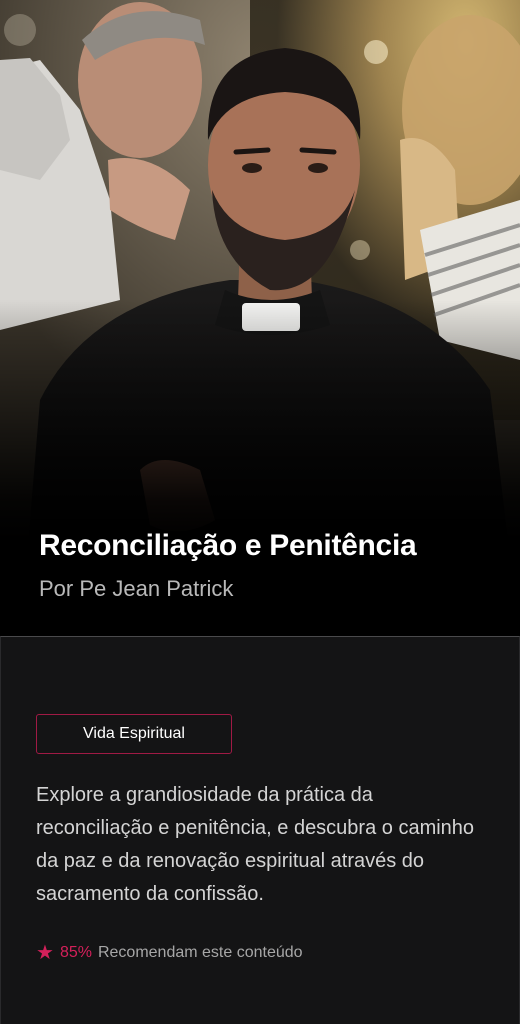  Describe the element at coordinates (134, 734) in the screenshot. I see `category-tag: Vida Espiritual` at that location.